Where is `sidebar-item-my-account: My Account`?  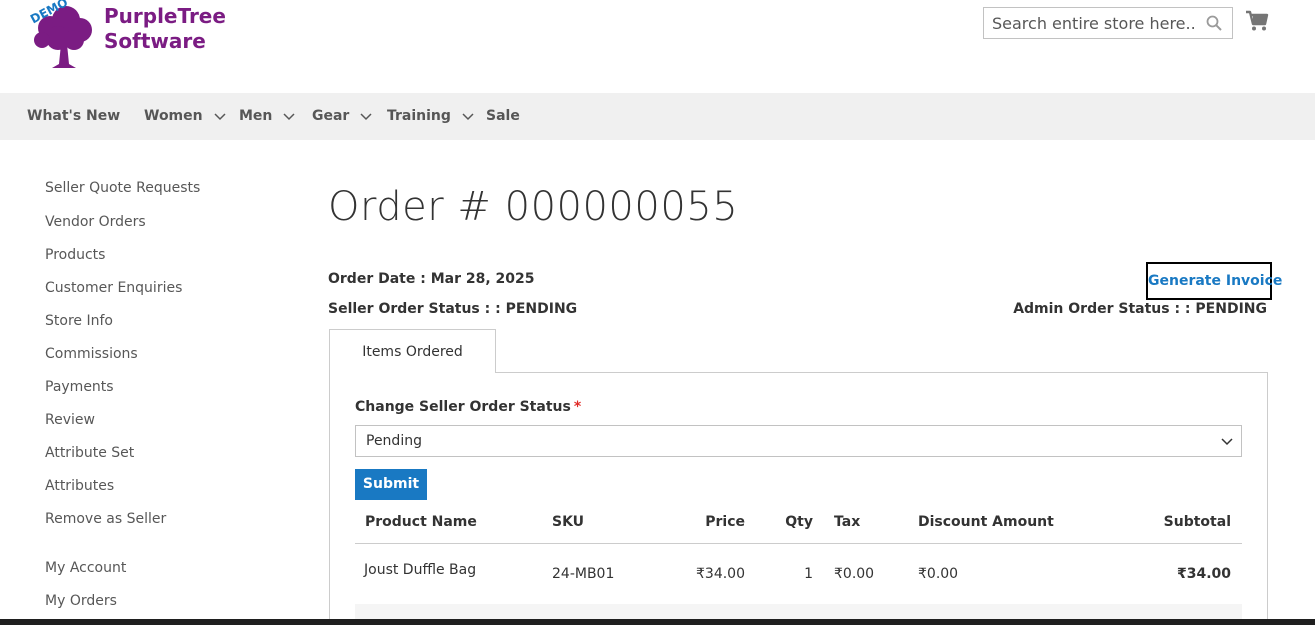 sidebar-item-my-account: My Account is located at coordinates (85, 568).